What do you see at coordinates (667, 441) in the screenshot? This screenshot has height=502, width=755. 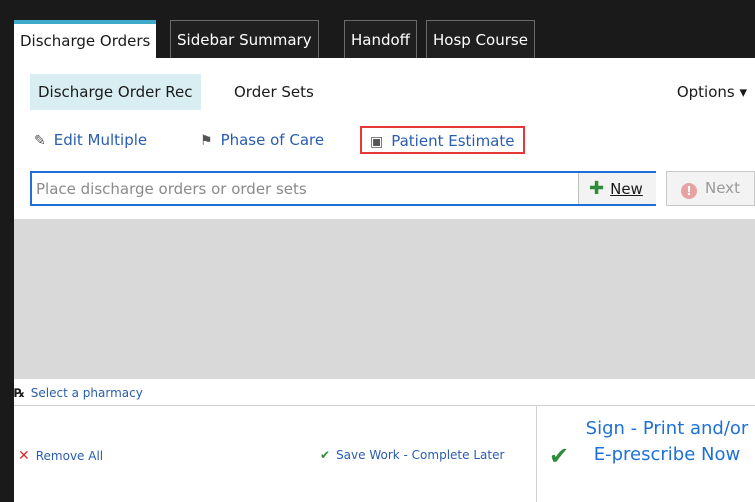 I see `sign-label: Sign - Print and/or E-prescribe Now` at bounding box center [667, 441].